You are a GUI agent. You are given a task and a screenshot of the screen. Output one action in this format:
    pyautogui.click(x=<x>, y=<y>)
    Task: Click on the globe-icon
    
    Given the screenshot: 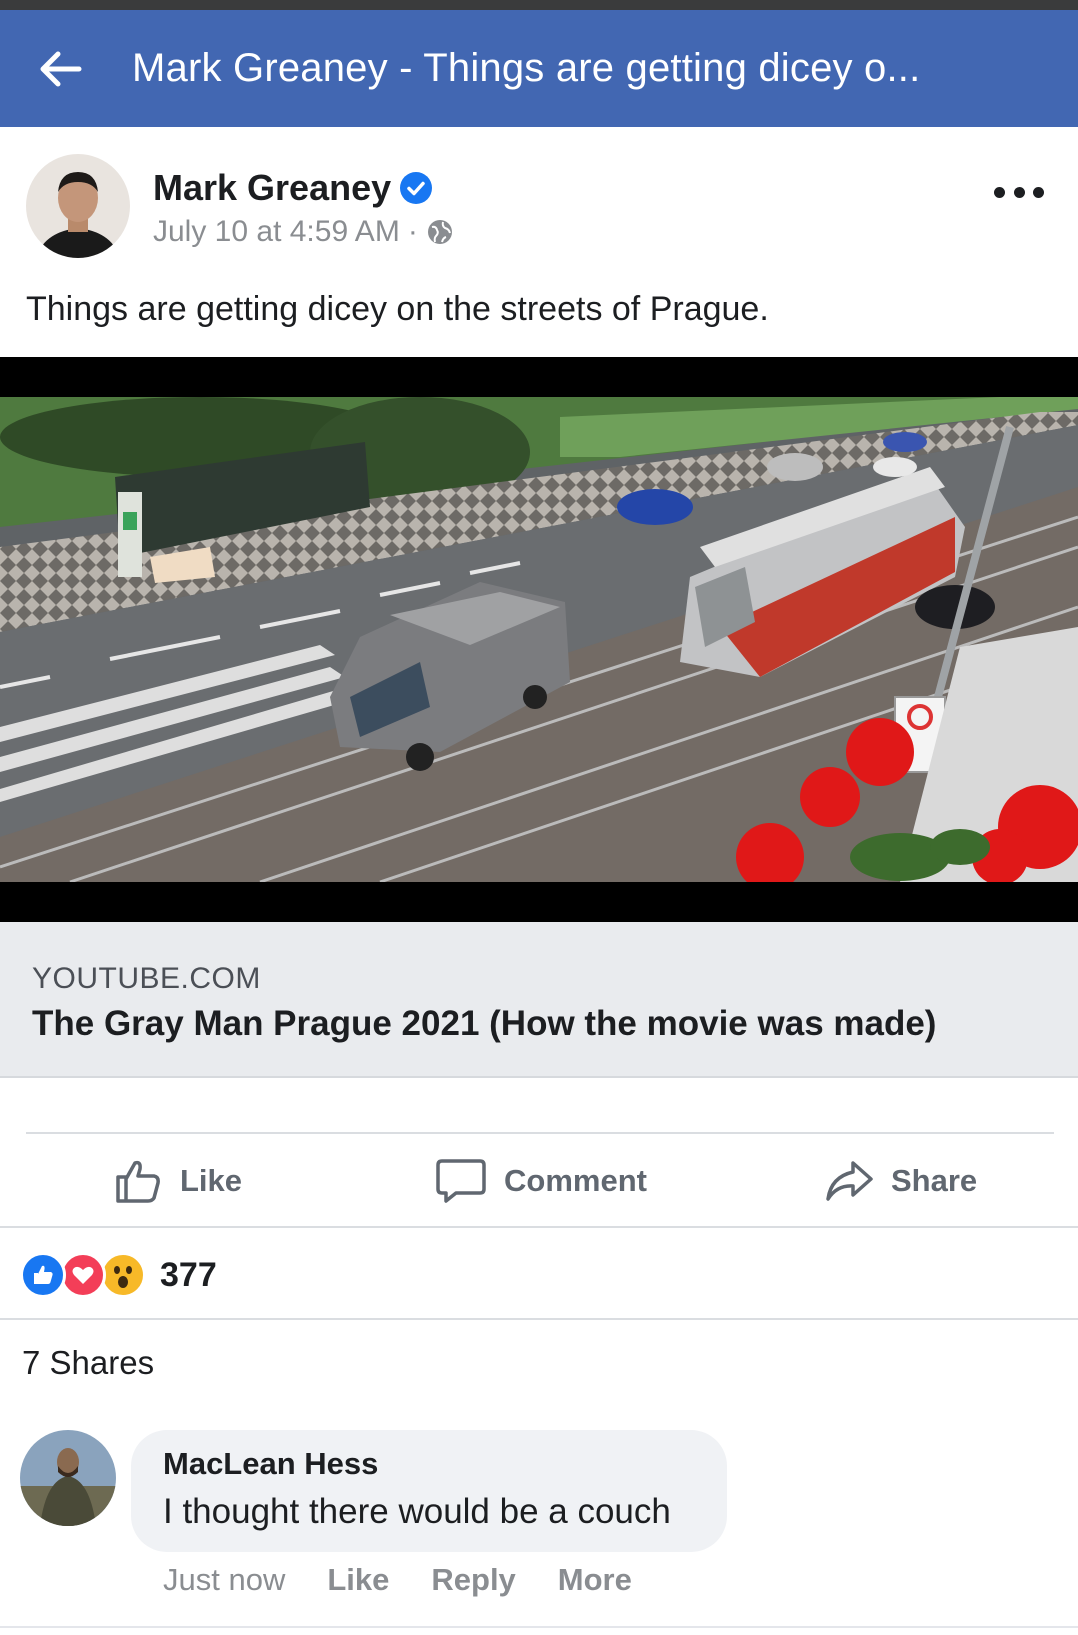 What is the action you would take?
    pyautogui.click(x=439, y=232)
    